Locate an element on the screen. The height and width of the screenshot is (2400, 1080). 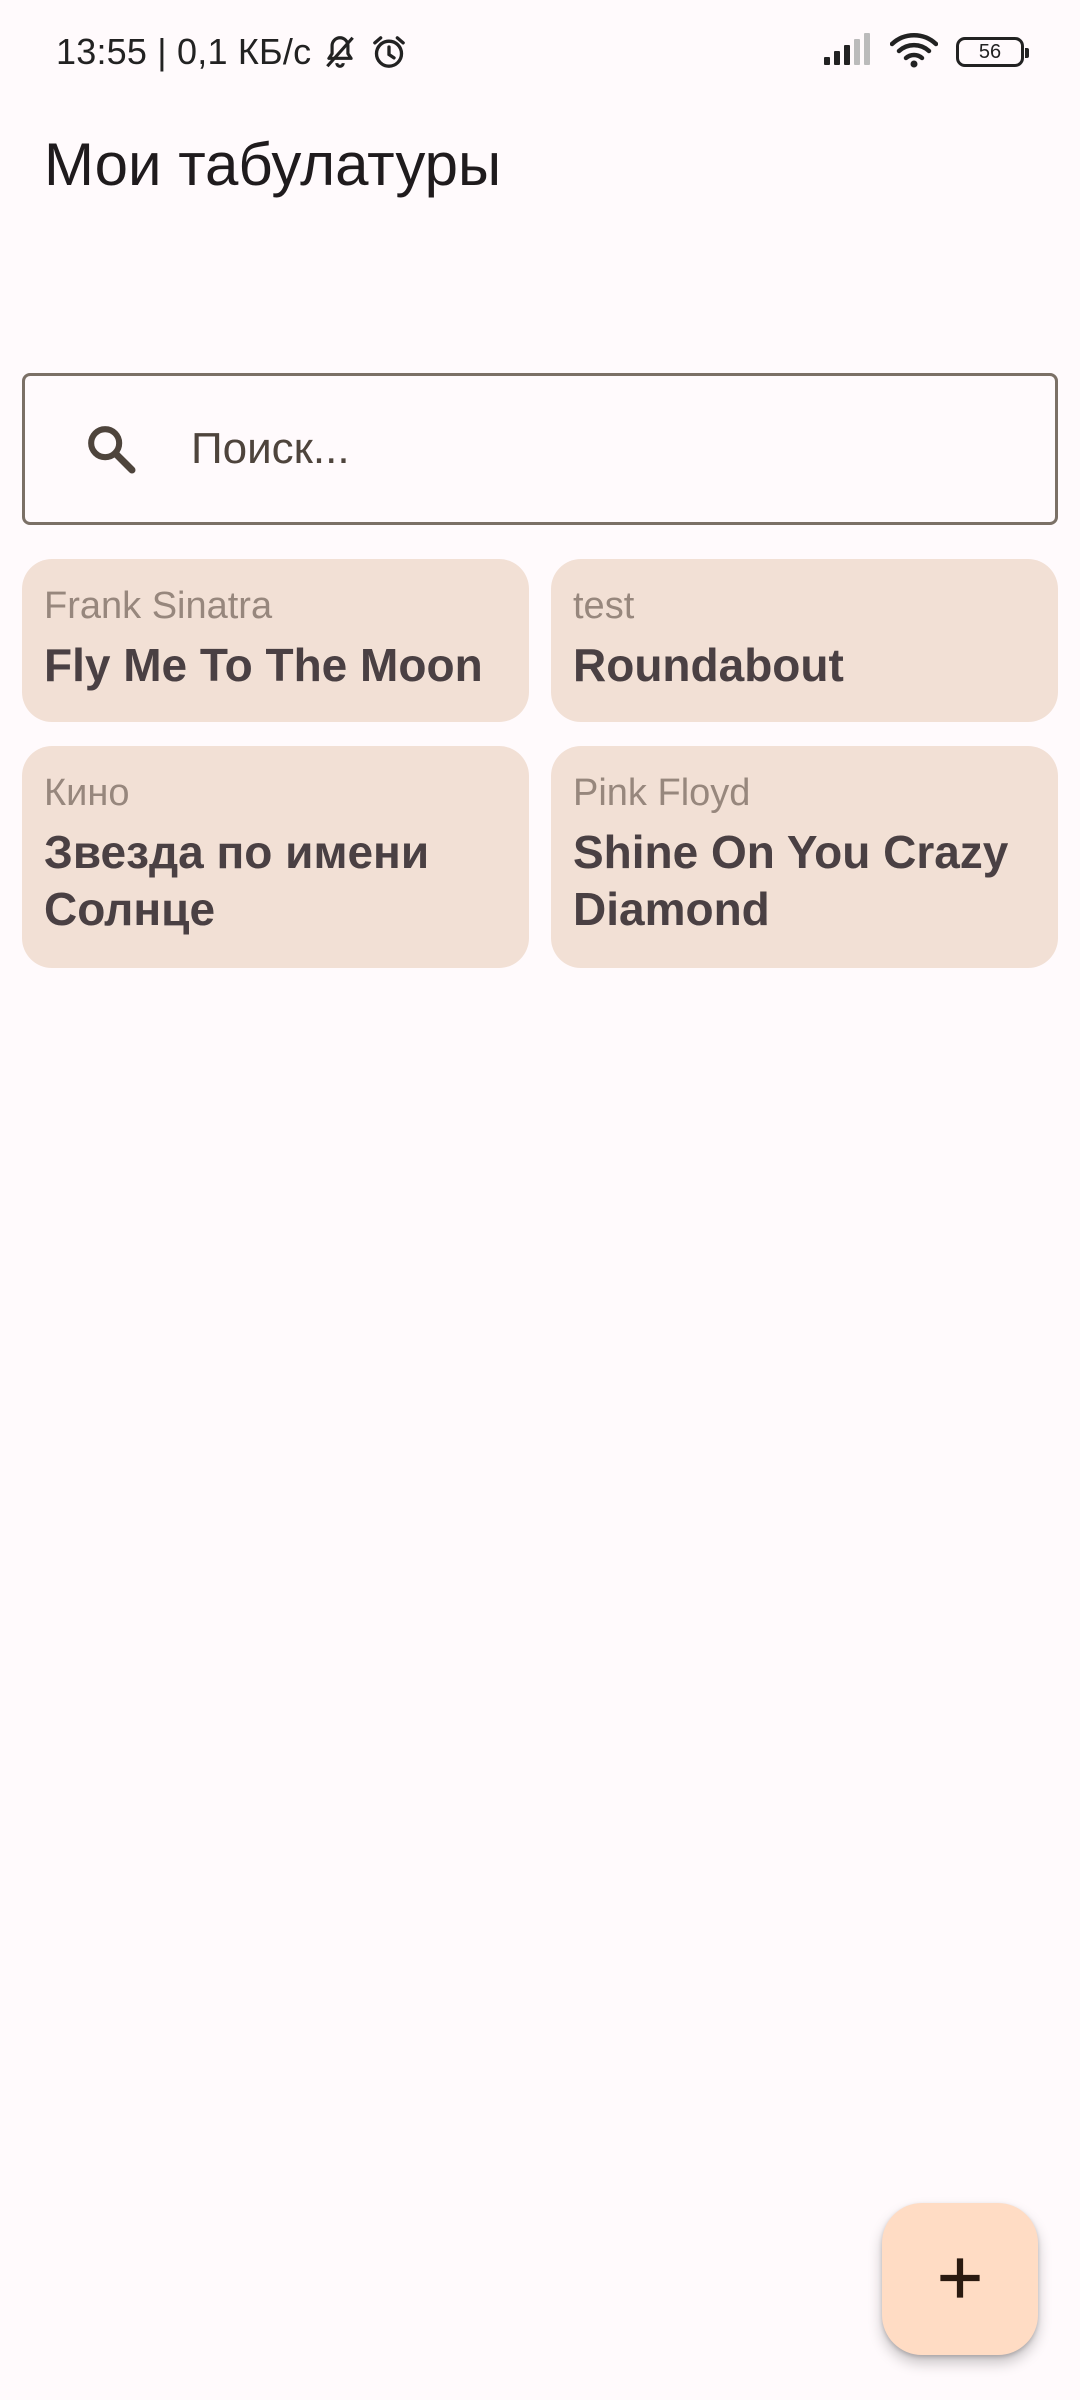
tab-card-title: Звезда по имени Солнце is located at coordinates (237, 880).